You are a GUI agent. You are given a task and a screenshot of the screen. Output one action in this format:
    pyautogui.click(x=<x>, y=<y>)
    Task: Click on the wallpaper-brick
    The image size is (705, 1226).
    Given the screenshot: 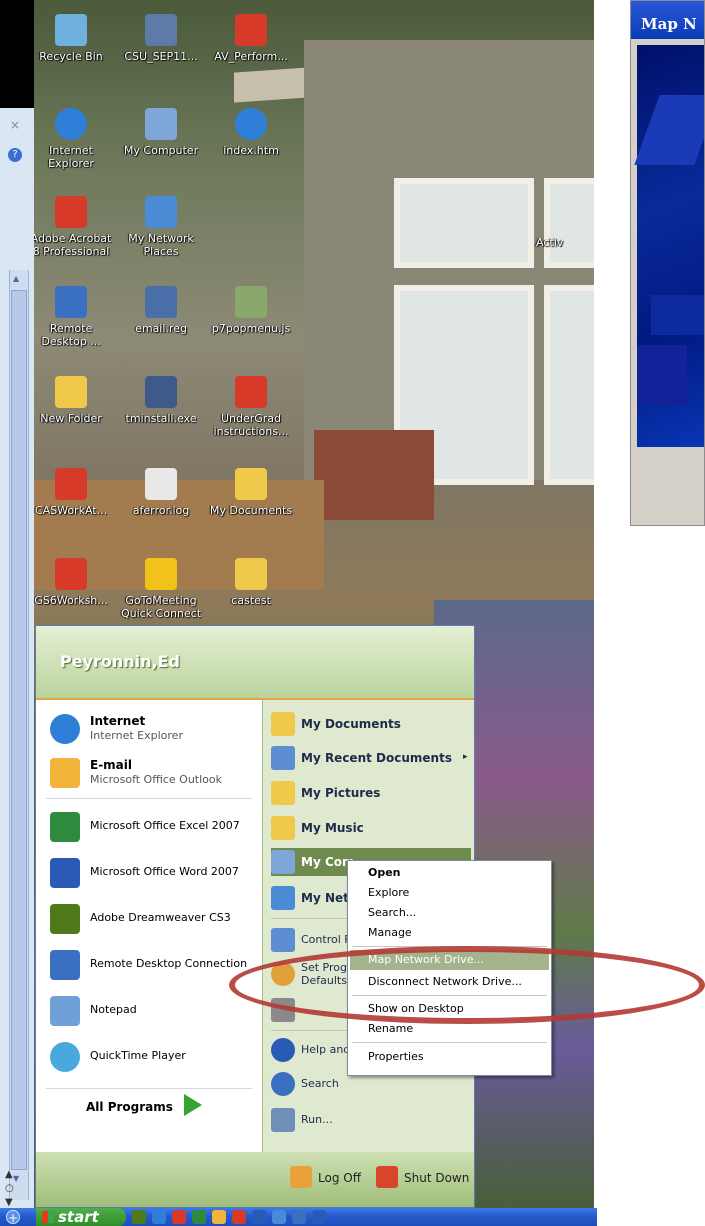 What is the action you would take?
    pyautogui.click(x=374, y=475)
    